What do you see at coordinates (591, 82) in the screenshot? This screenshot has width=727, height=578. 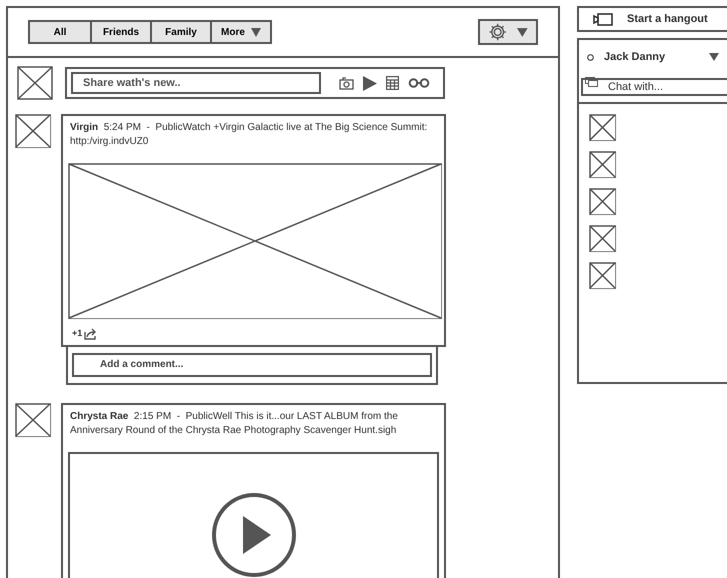 I see `chat-bubbles-icon` at bounding box center [591, 82].